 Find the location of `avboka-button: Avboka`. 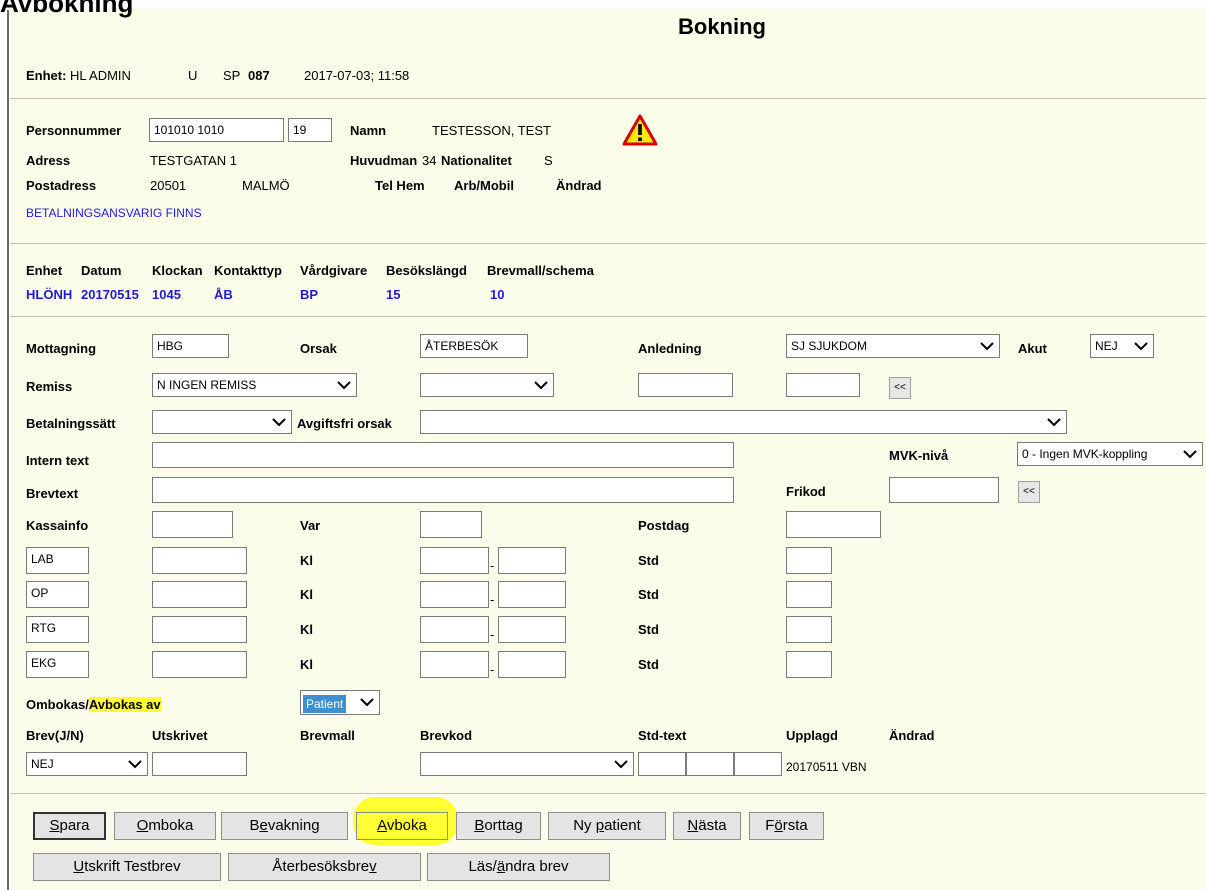

avboka-button: Avboka is located at coordinates (402, 826).